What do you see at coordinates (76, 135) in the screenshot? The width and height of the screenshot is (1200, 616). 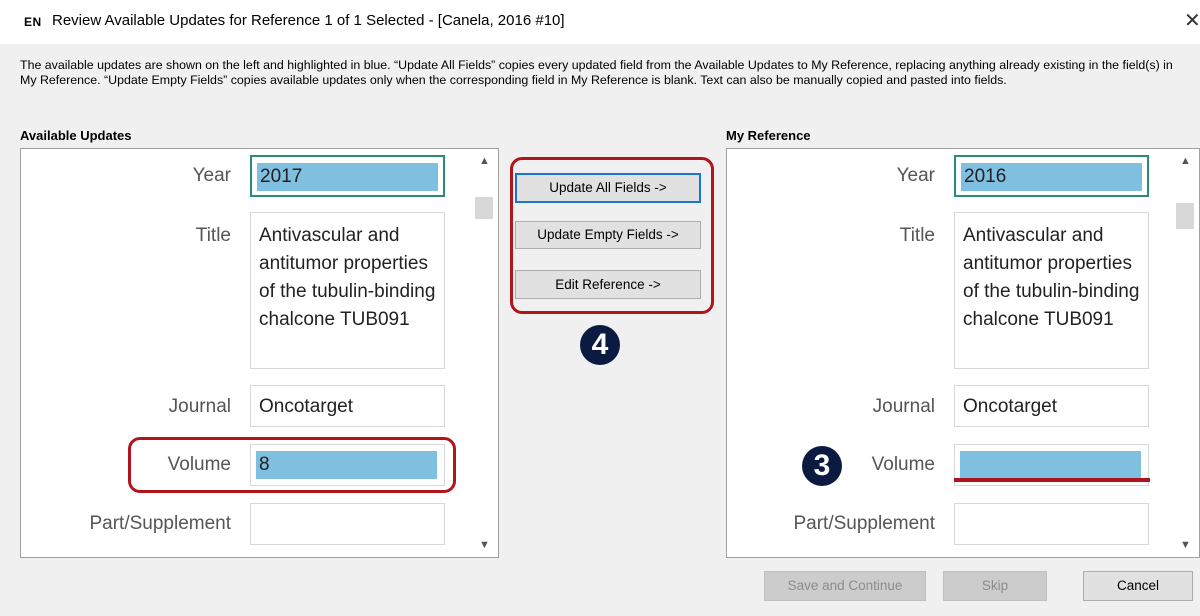 I see `available-updates-heading: Available Updates` at bounding box center [76, 135].